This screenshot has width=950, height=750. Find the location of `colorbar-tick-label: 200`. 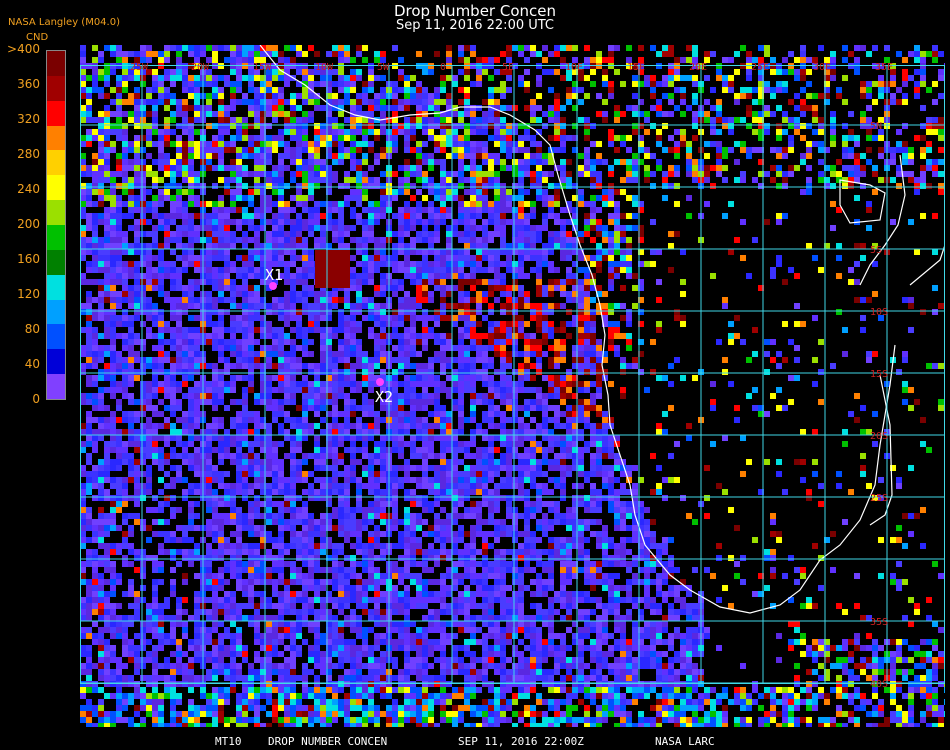

colorbar-tick-label: 200 is located at coordinates (28, 224).